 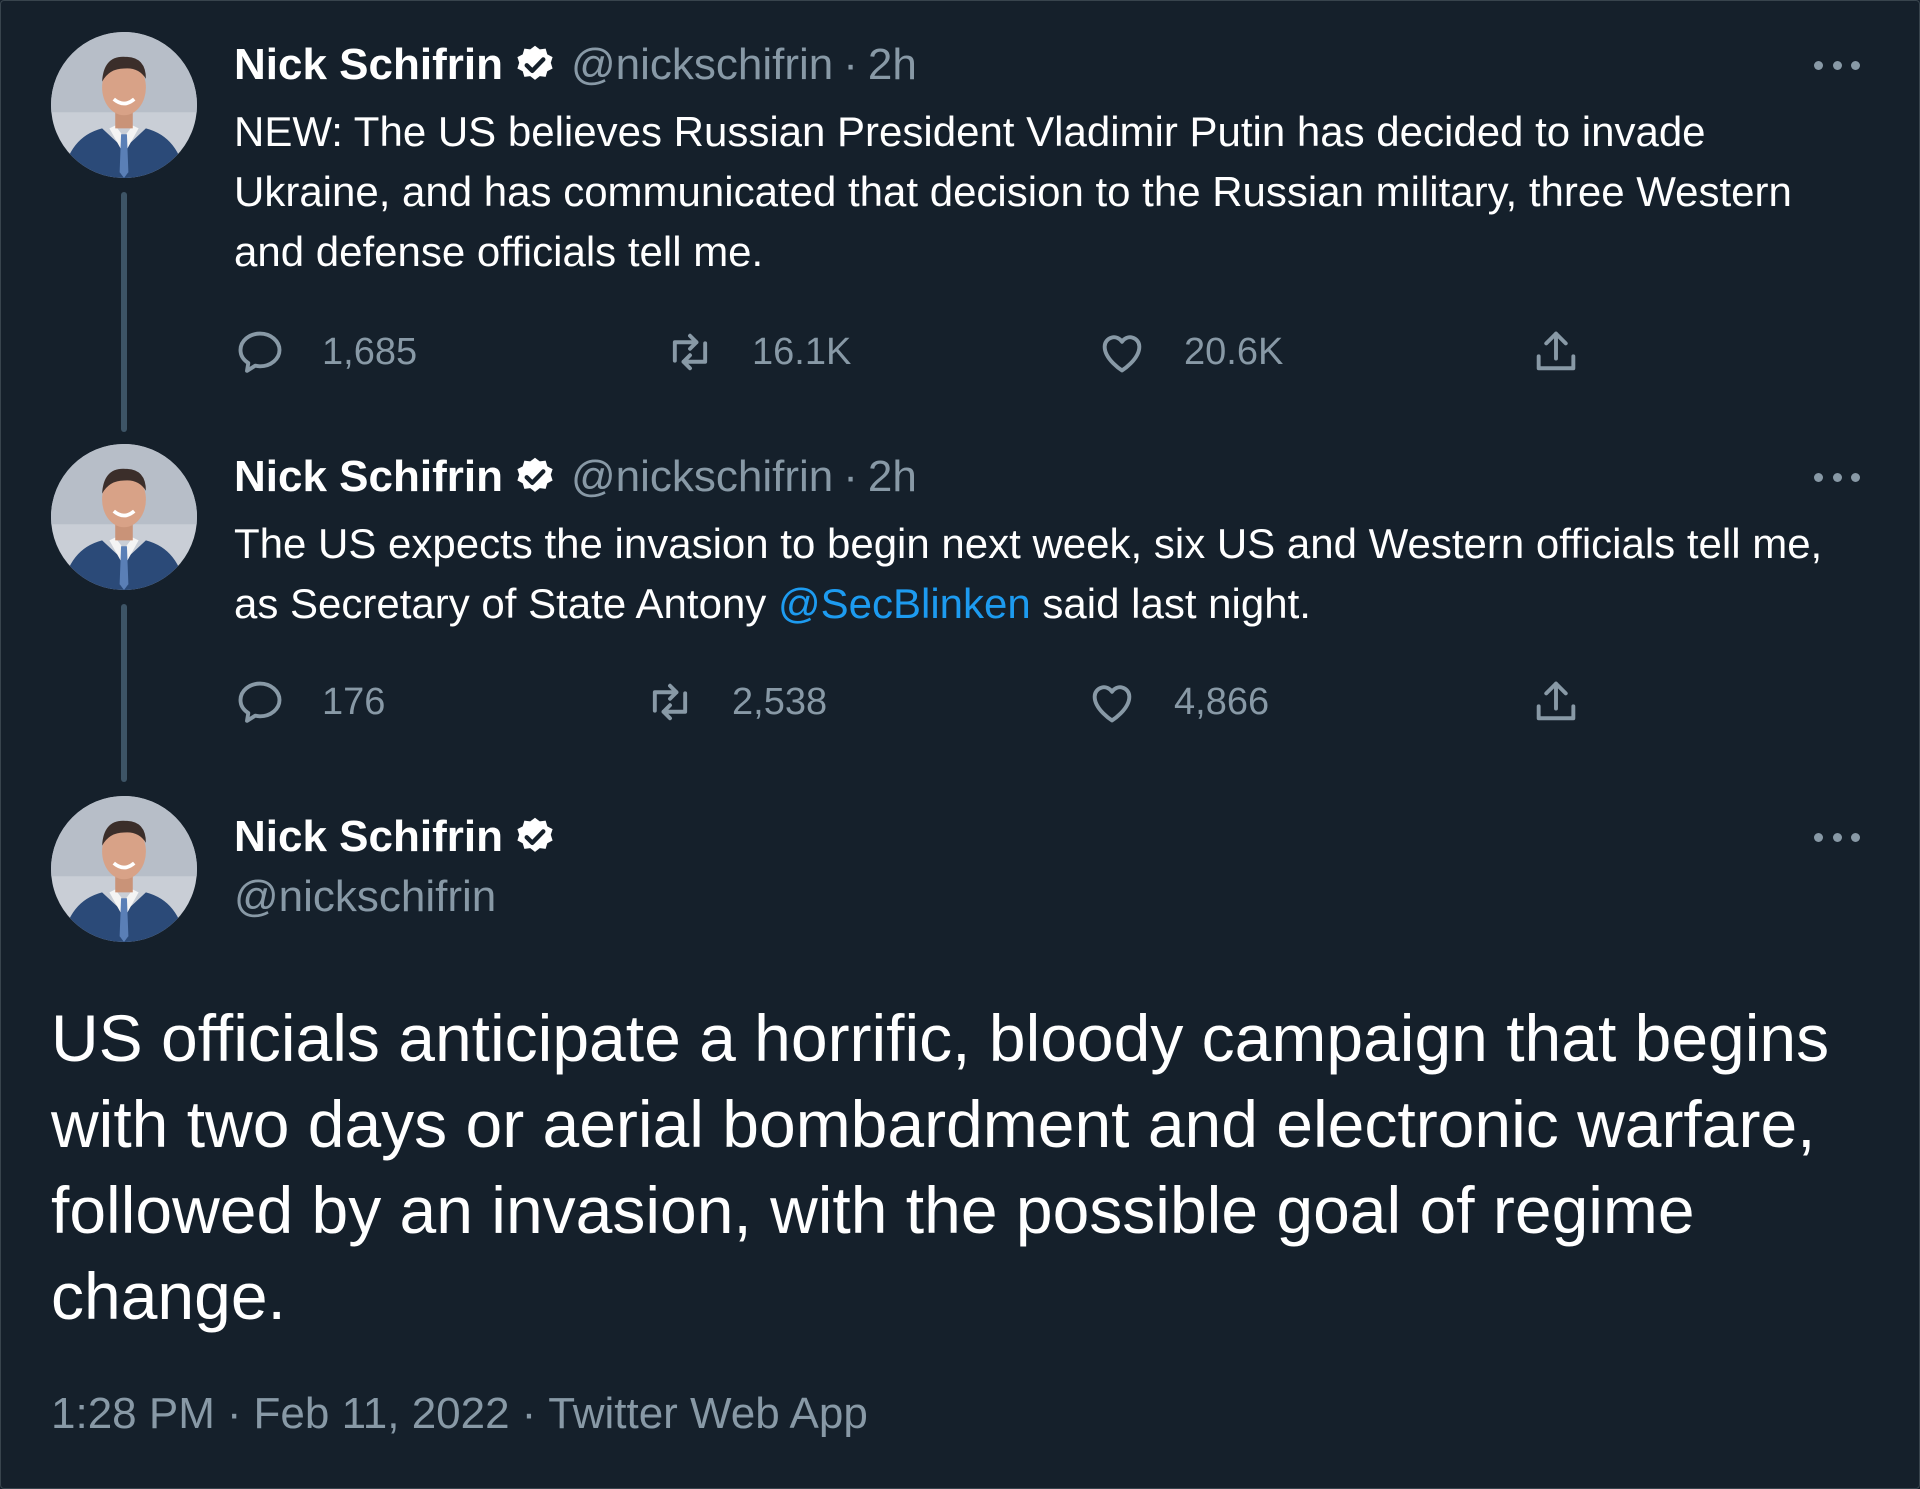 What do you see at coordinates (914, 352) in the screenshot?
I see `tweet-actions: 1,685 16.1K 20.6K` at bounding box center [914, 352].